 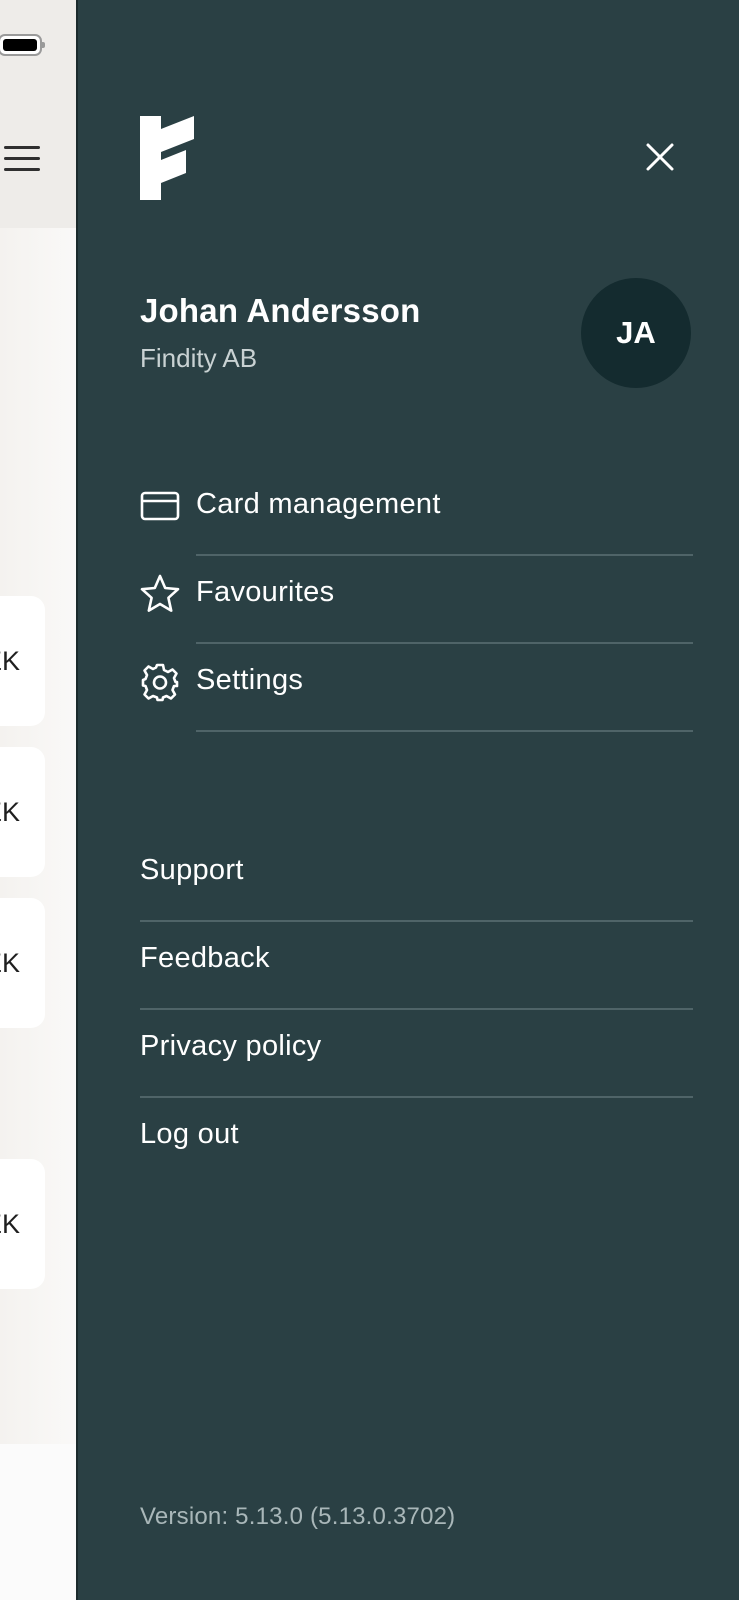 What do you see at coordinates (39, 114) in the screenshot?
I see `background-app-header` at bounding box center [39, 114].